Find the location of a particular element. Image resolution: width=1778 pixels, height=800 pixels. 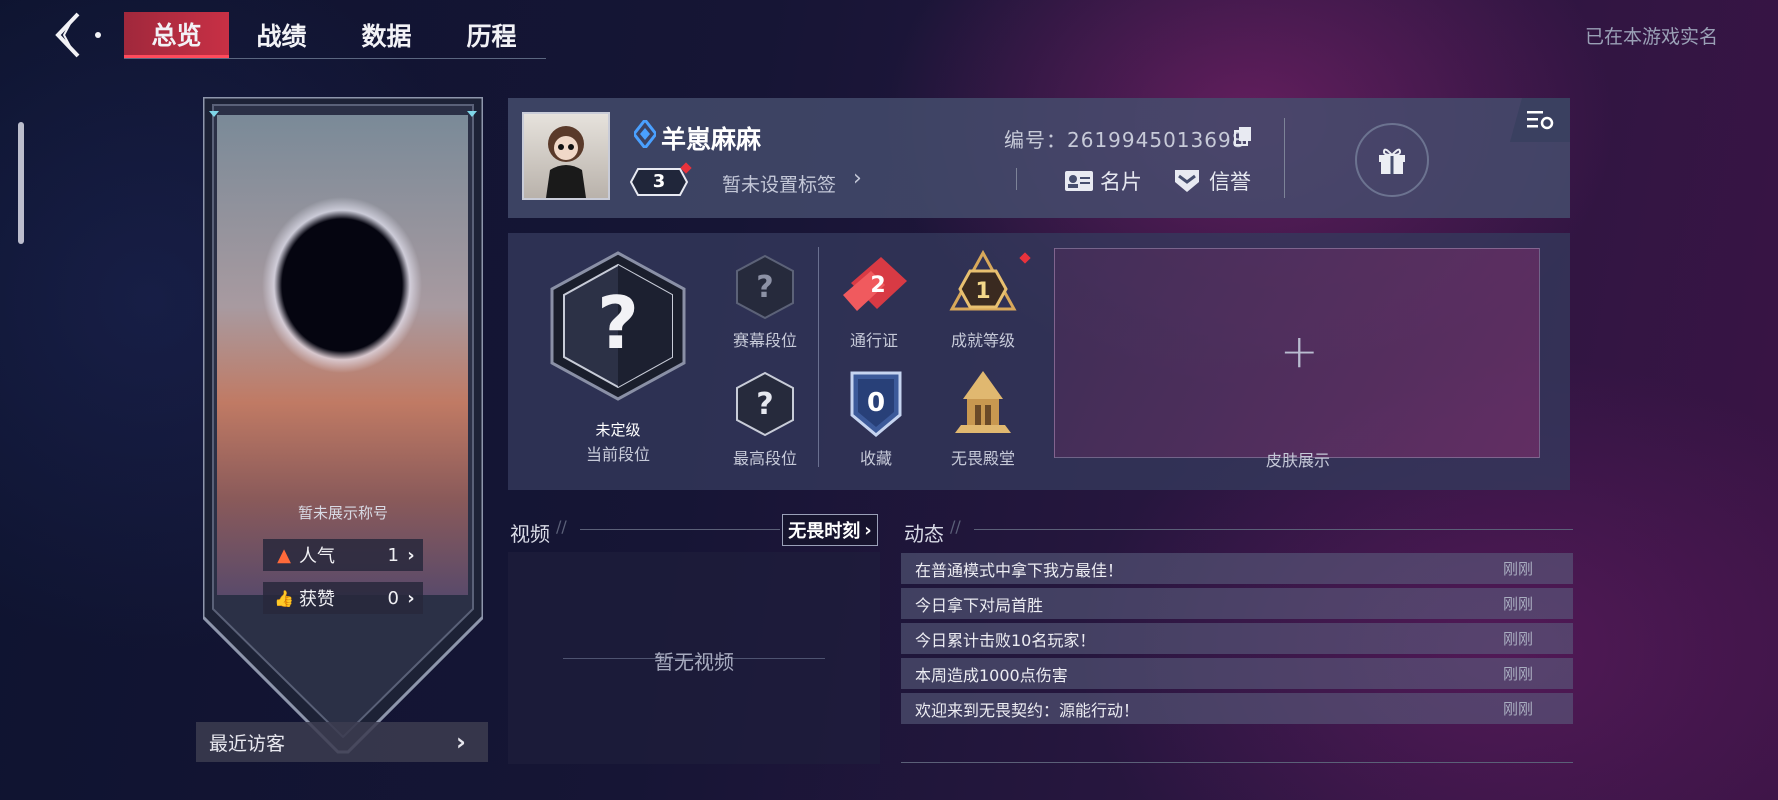

feed-item: 本周造成1000点伤害 刚刚 is located at coordinates (1237, 673).